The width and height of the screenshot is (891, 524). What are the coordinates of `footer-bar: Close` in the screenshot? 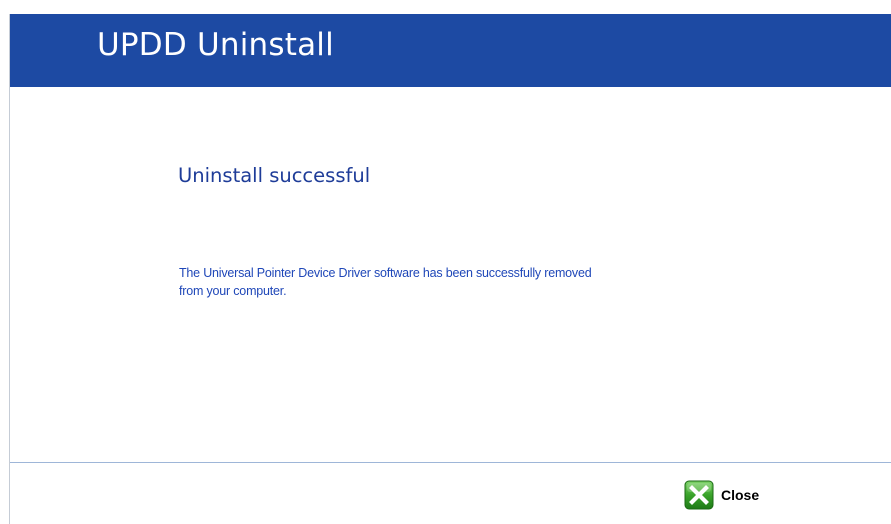 It's located at (450, 493).